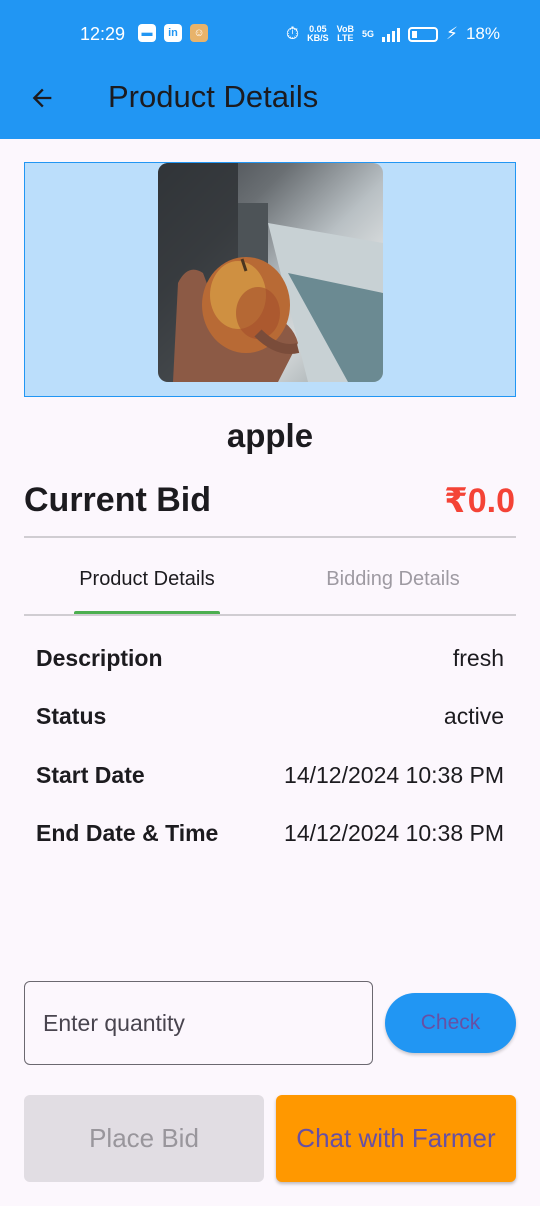  What do you see at coordinates (199, 33) in the screenshot?
I see `app-notification-icon: ☺` at bounding box center [199, 33].